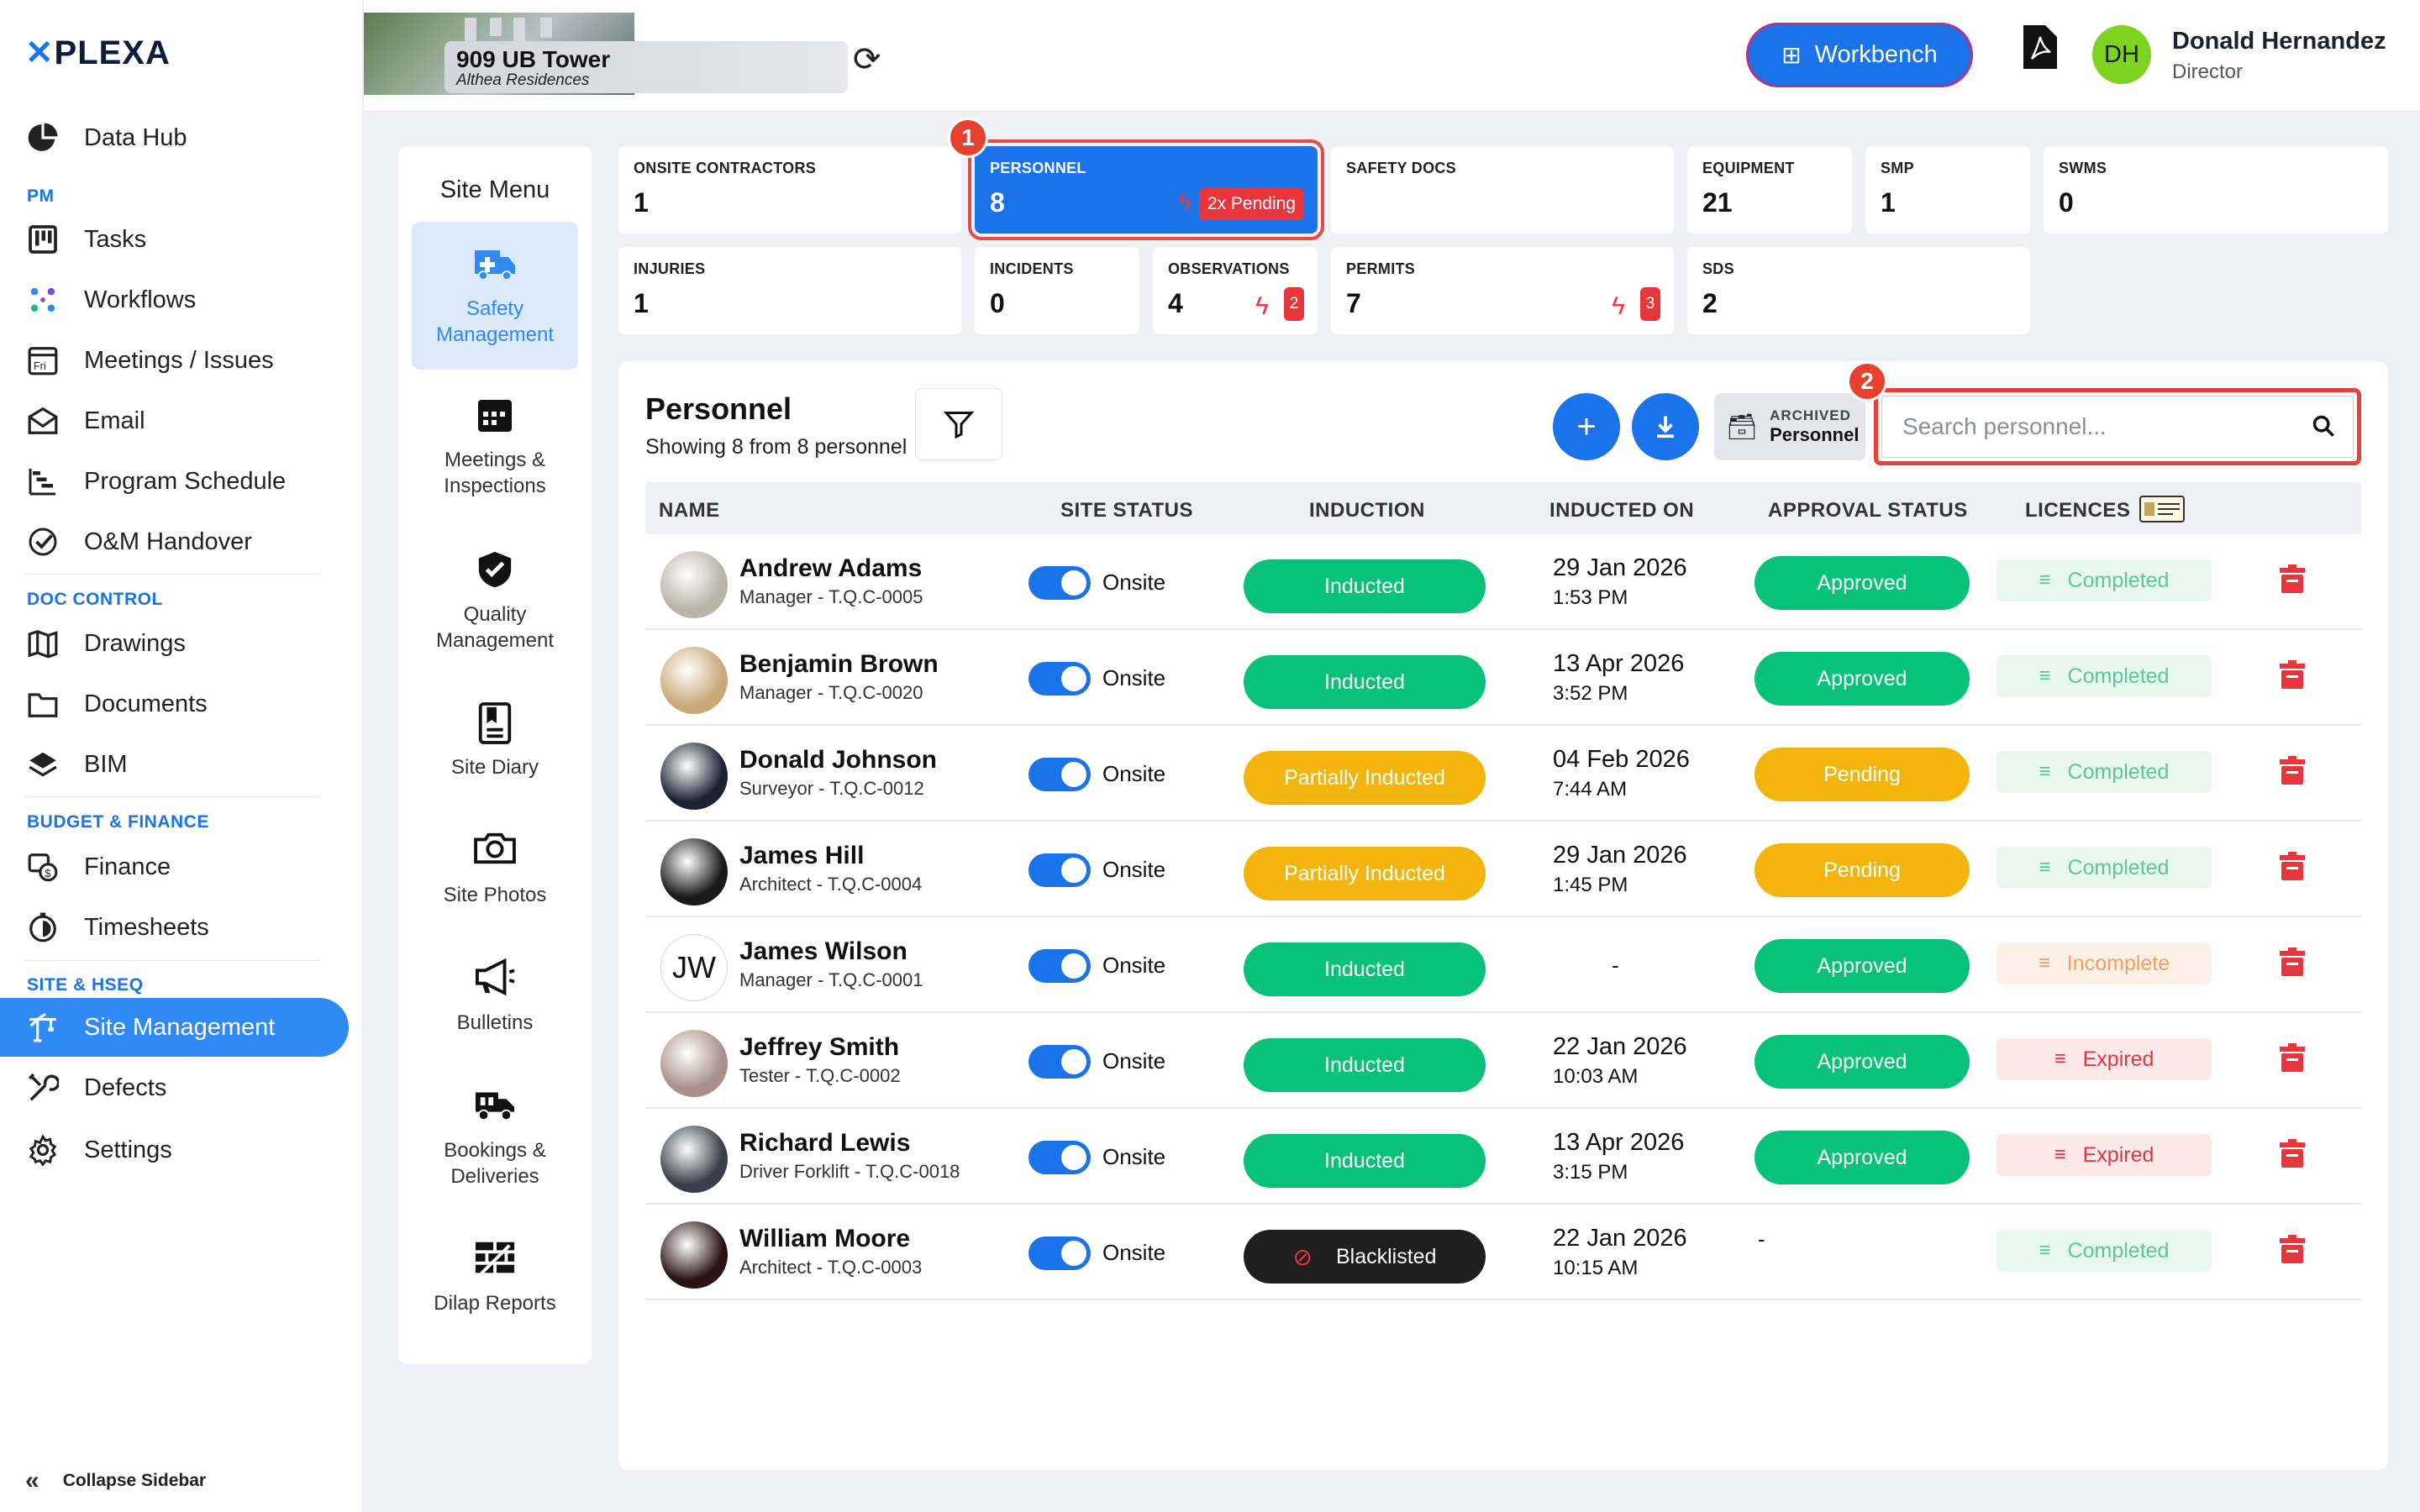  I want to click on search-input, so click(2117, 427).